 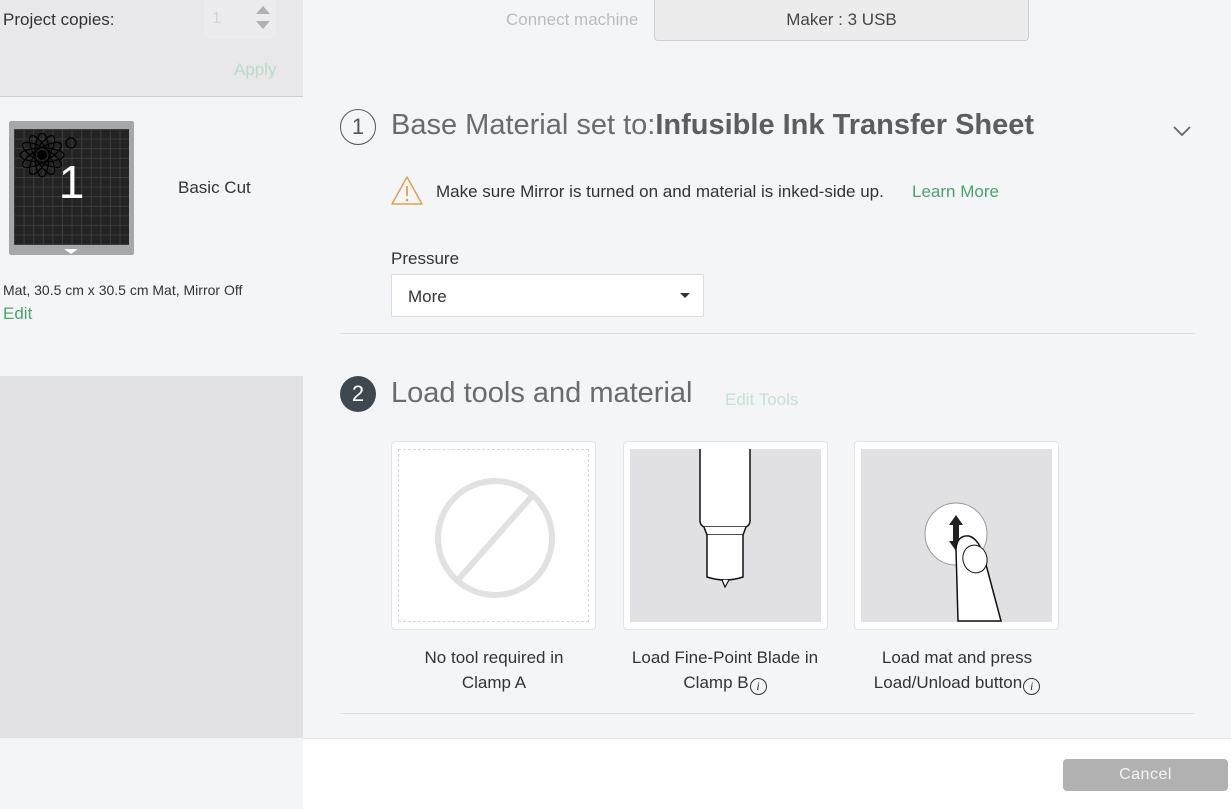 What do you see at coordinates (547, 295) in the screenshot?
I see `pressure-dropdown: More` at bounding box center [547, 295].